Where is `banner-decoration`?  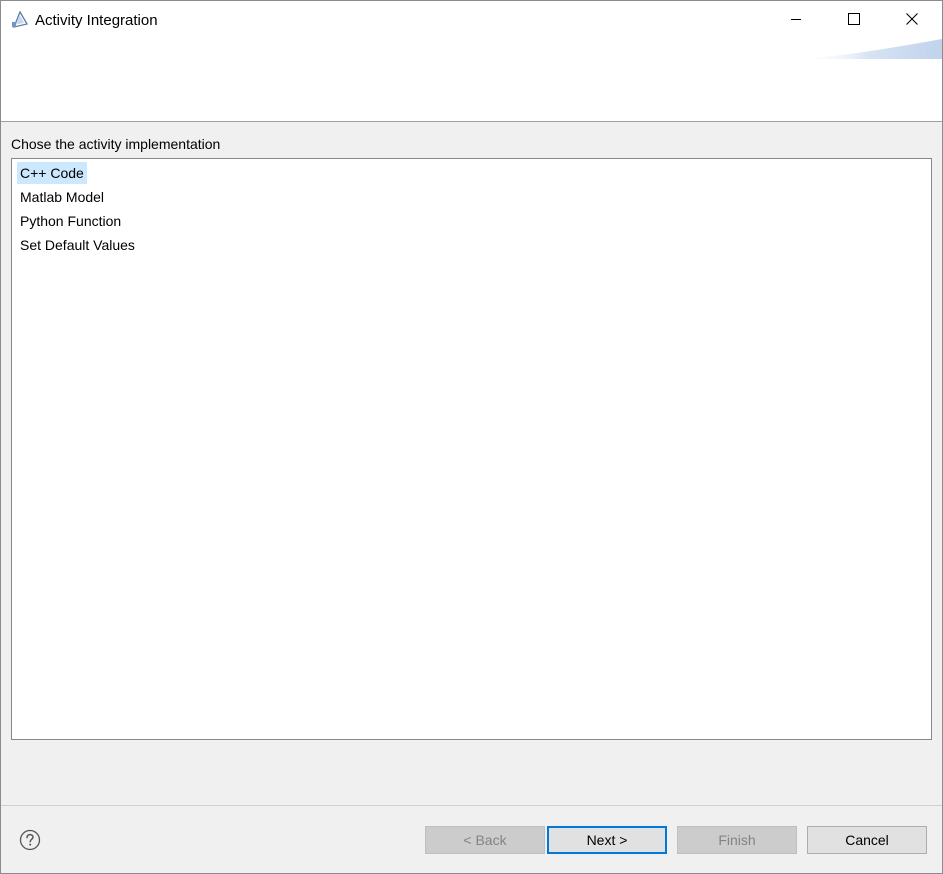
banner-decoration is located at coordinates (869, 49).